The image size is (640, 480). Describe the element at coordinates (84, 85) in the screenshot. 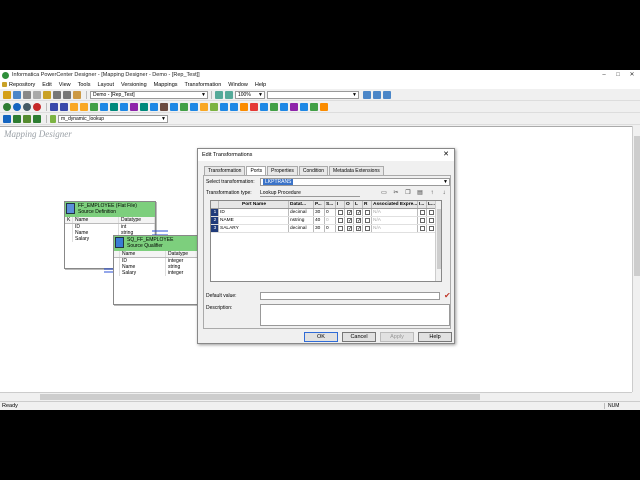

I see `menu-tools: Tools` at that location.